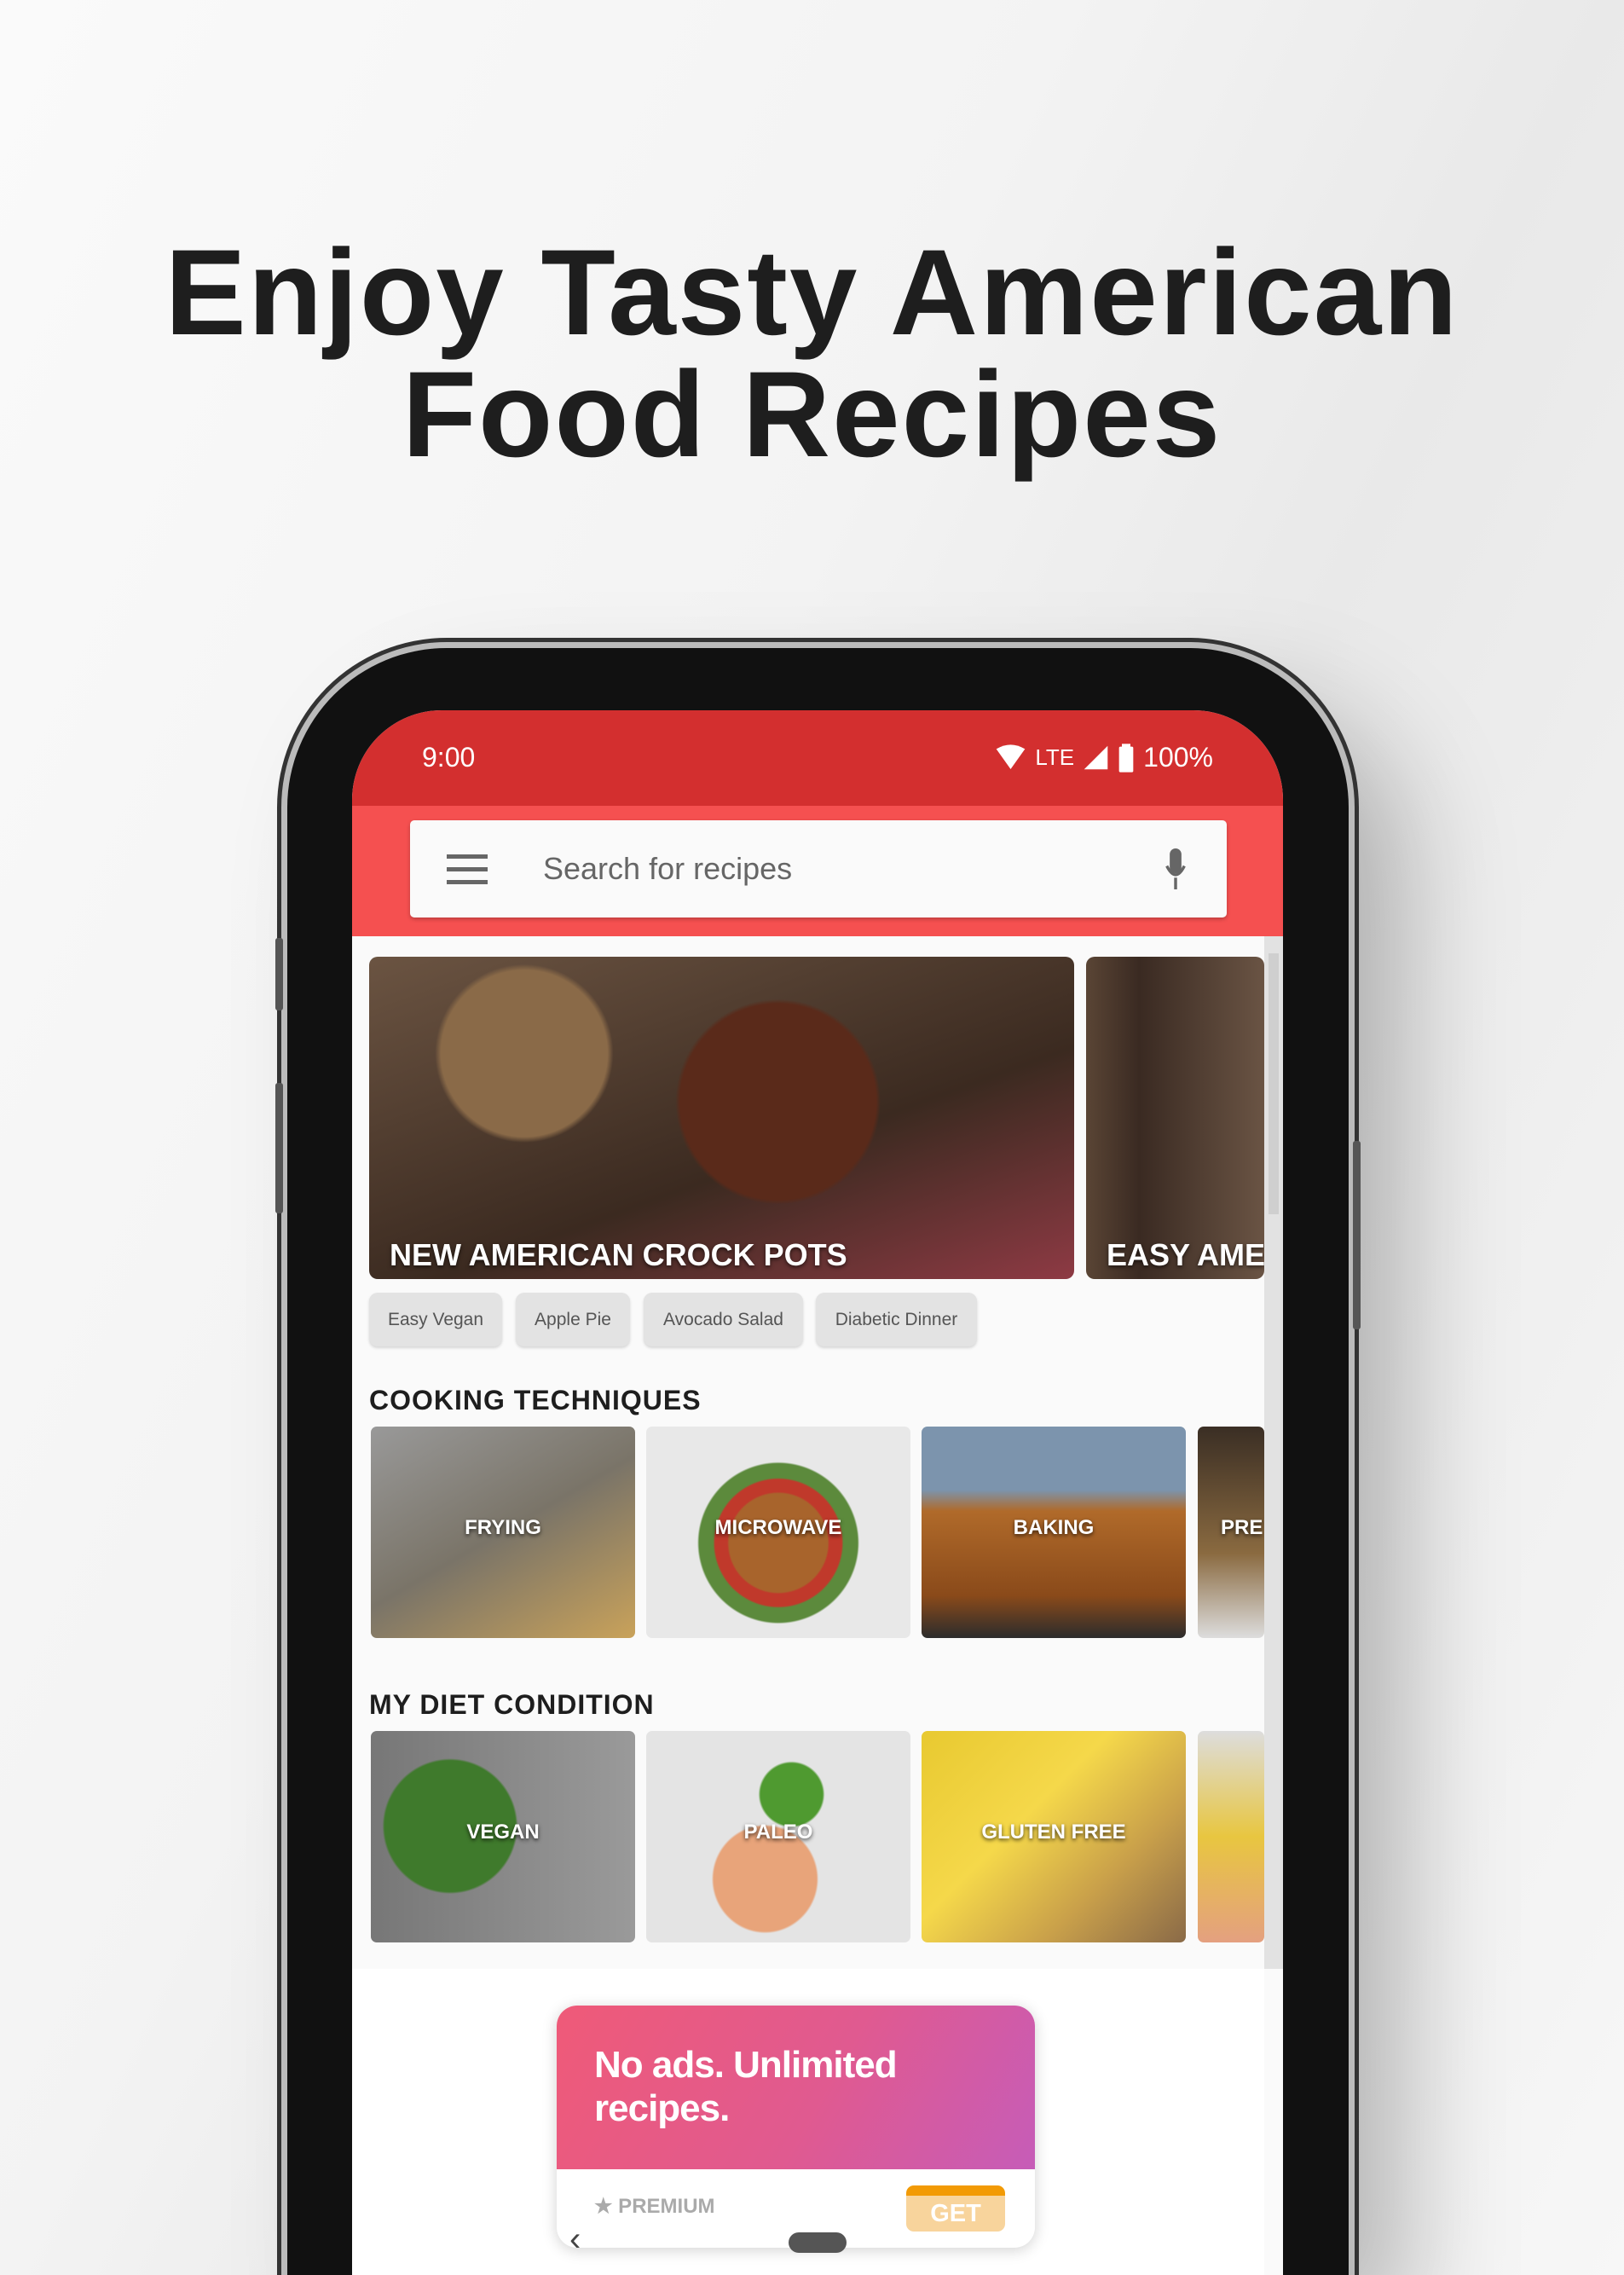  I want to click on banner-card: EASY AME, so click(1175, 1118).